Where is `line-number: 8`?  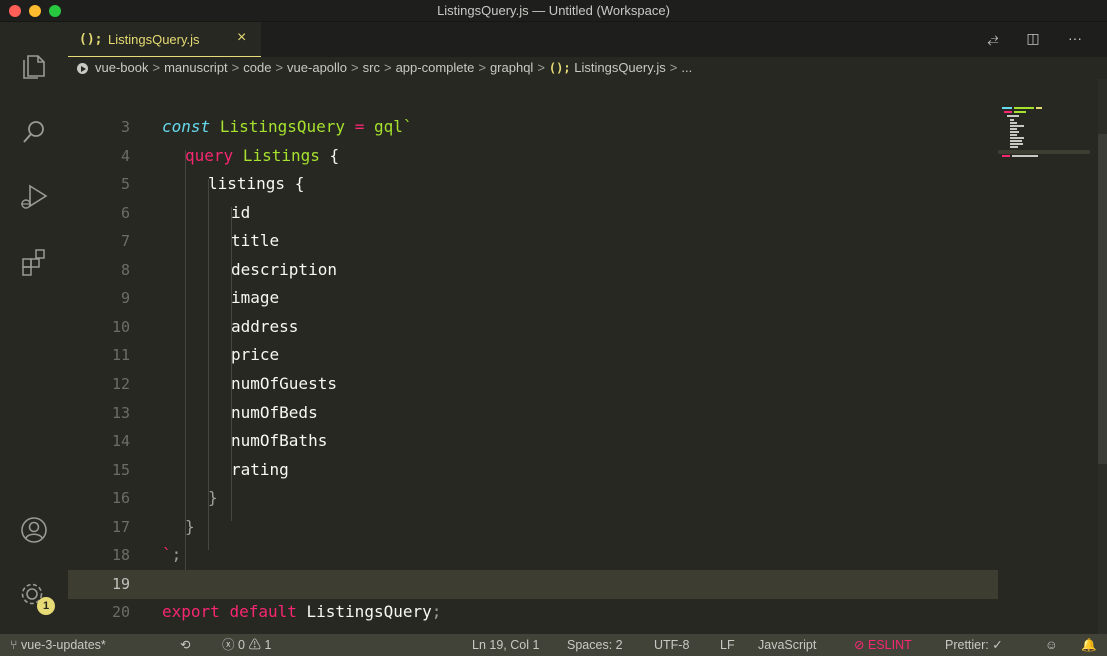 line-number: 8 is located at coordinates (125, 270).